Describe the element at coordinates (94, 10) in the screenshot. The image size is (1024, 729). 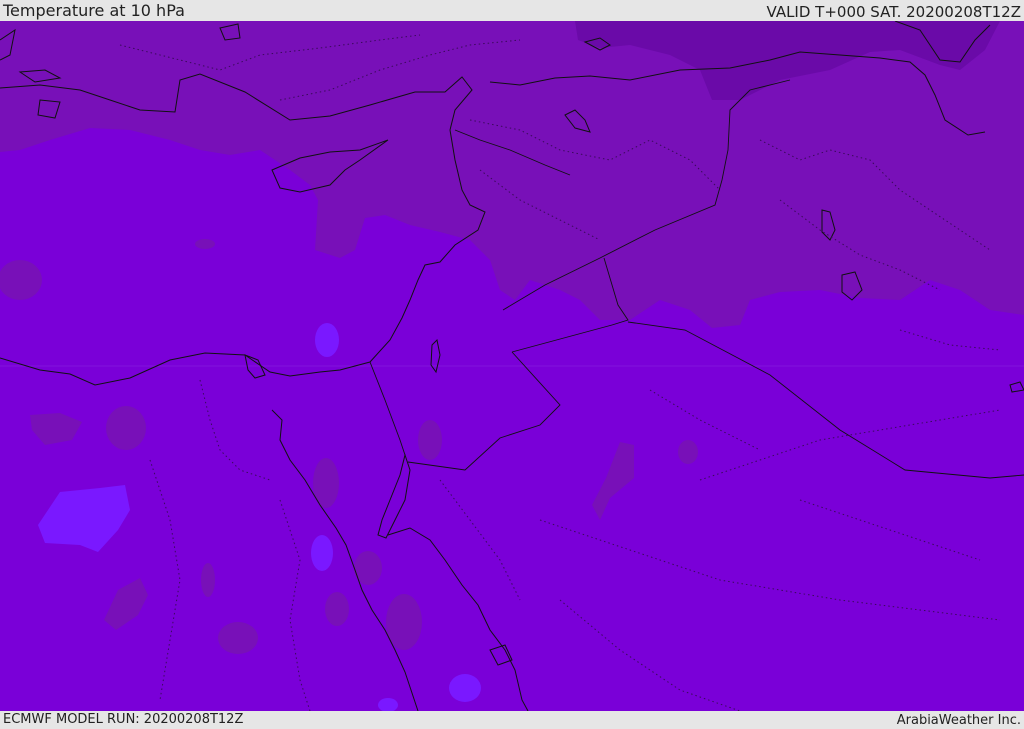
I see `map-title: Temperature at 10 hPa` at that location.